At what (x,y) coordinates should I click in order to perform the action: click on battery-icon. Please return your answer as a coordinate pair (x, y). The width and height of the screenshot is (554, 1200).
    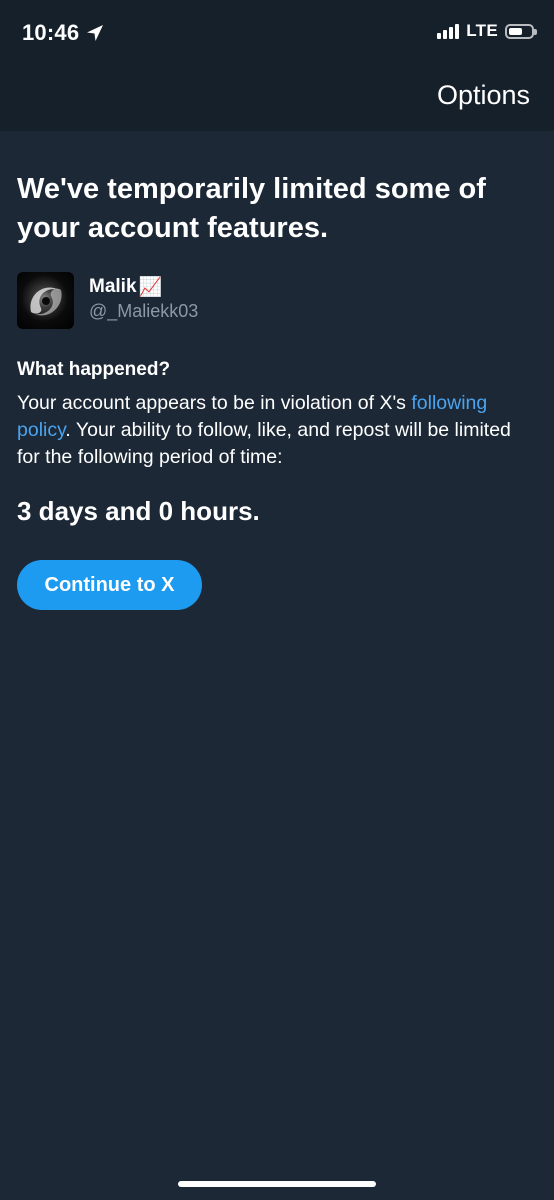
    Looking at the image, I should click on (521, 31).